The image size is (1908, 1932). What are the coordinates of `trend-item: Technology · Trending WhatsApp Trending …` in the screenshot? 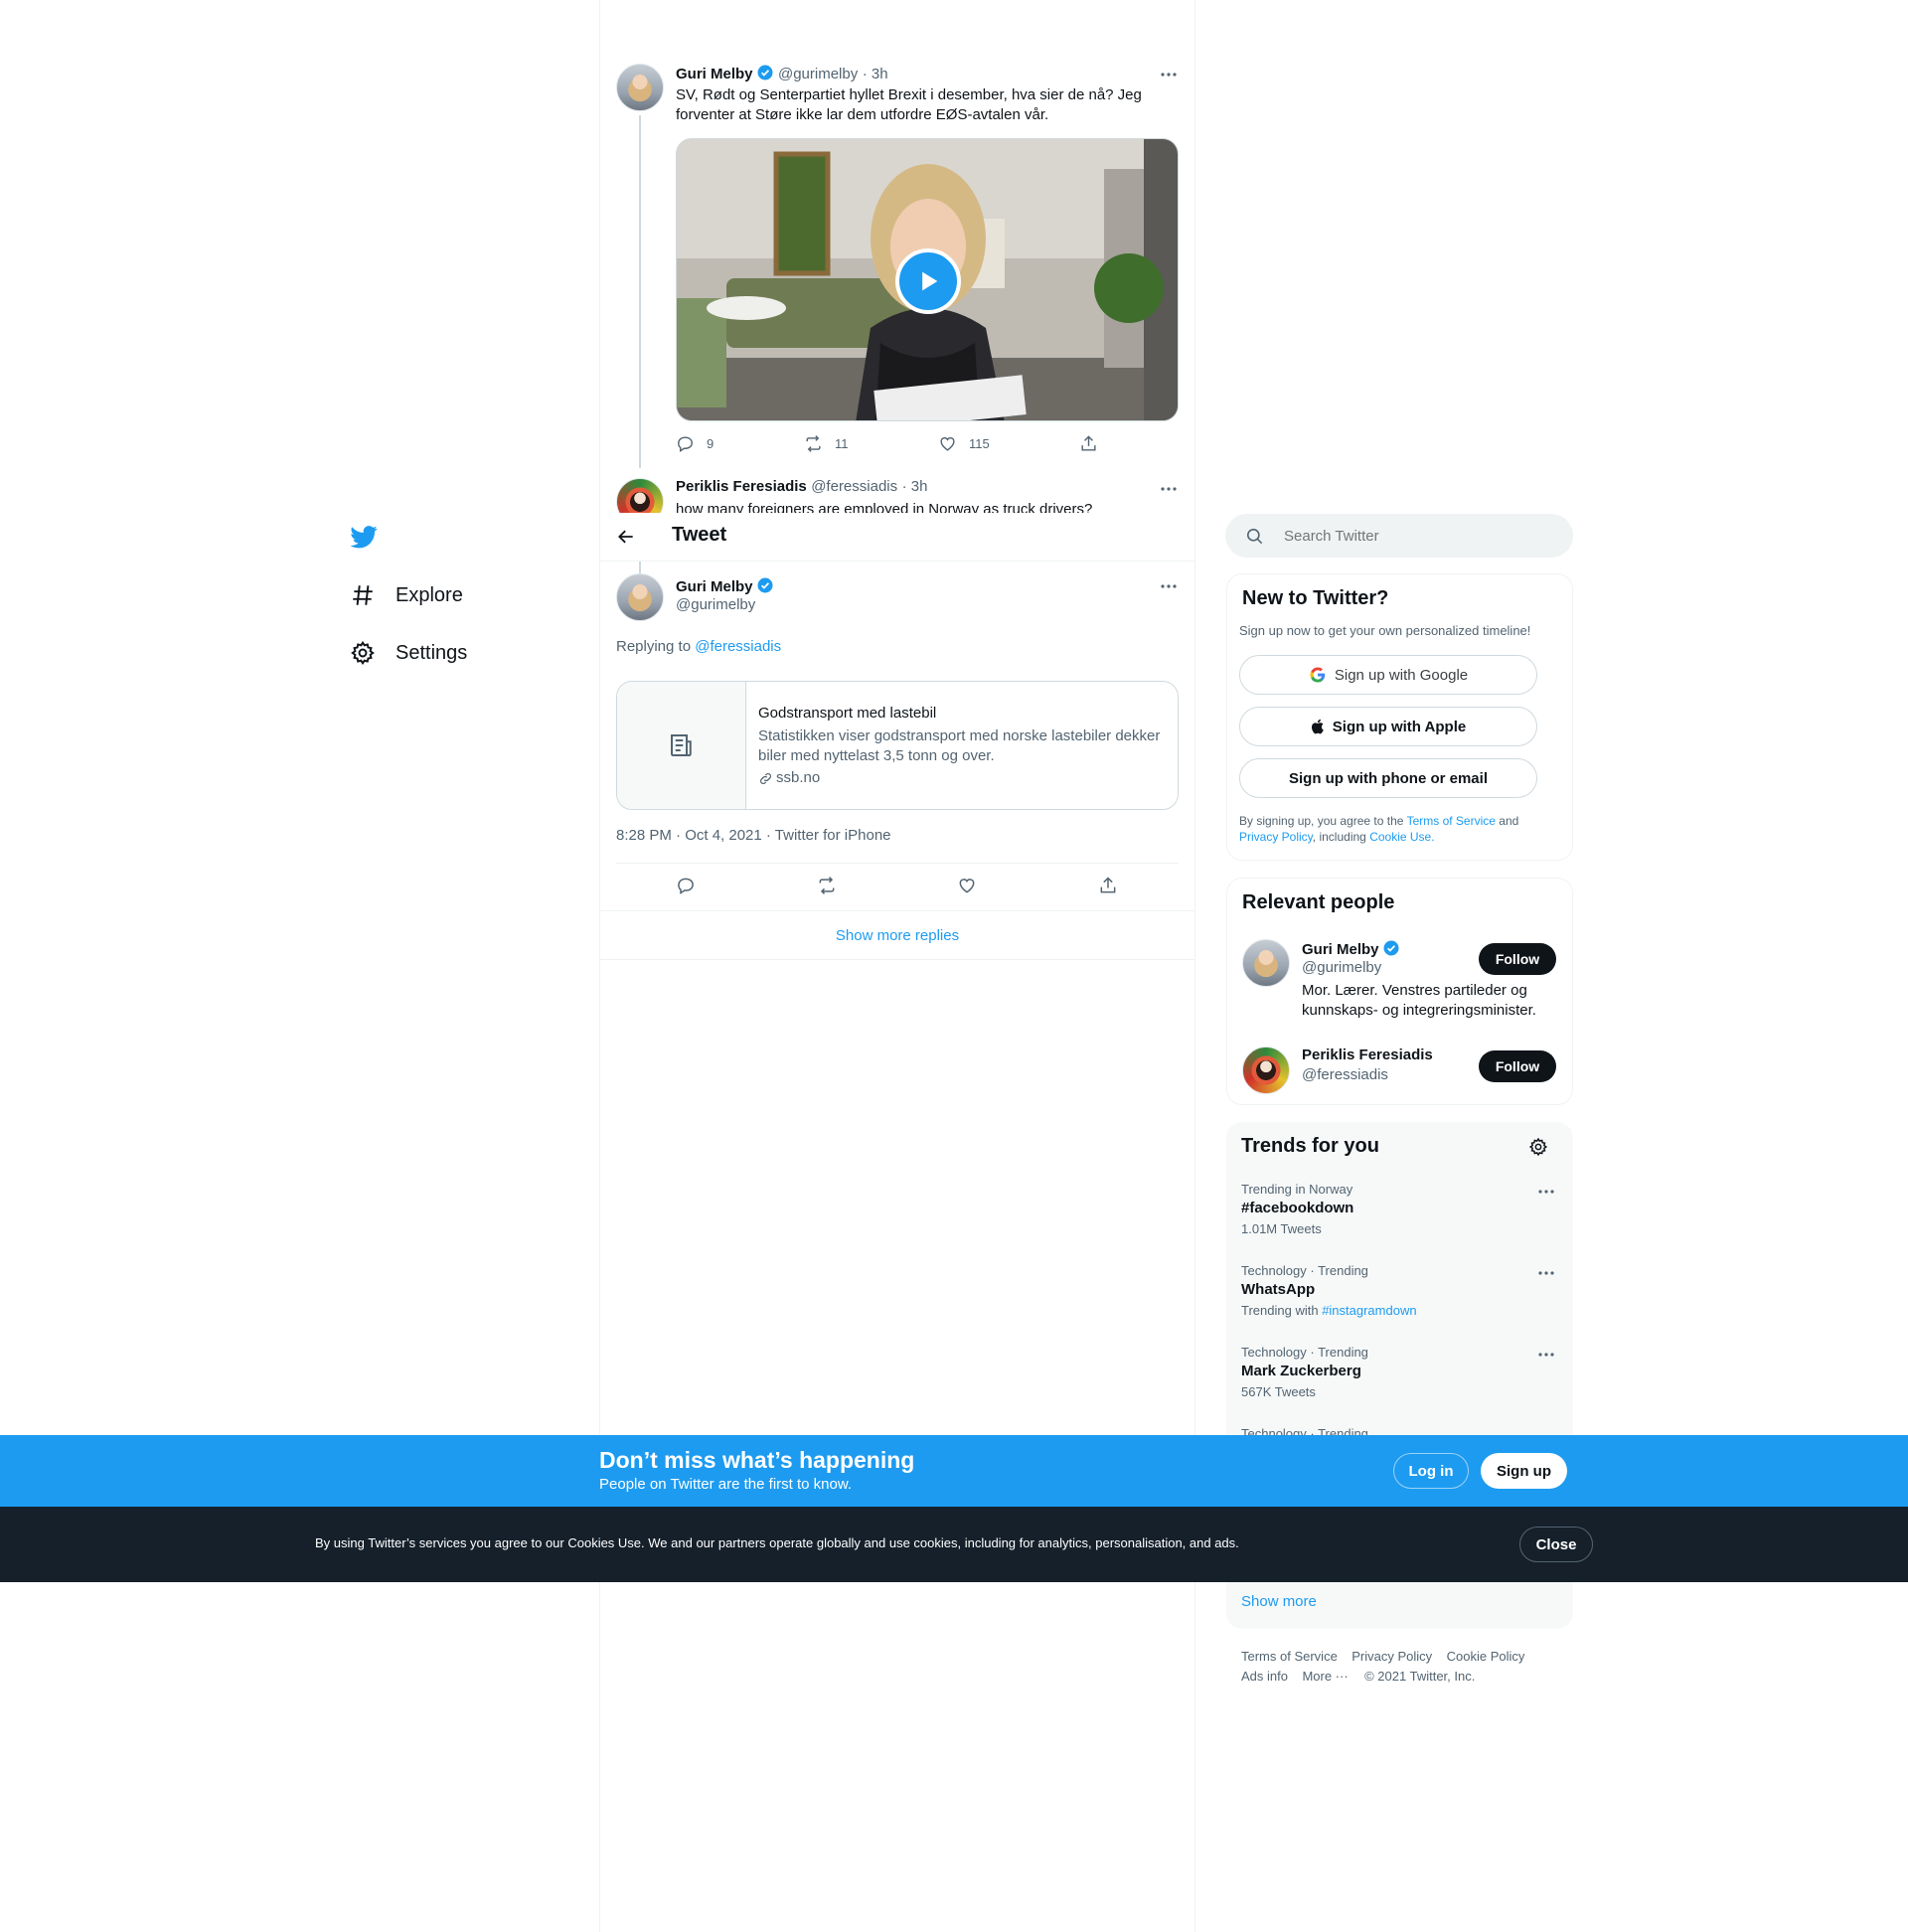 It's located at (1400, 1296).